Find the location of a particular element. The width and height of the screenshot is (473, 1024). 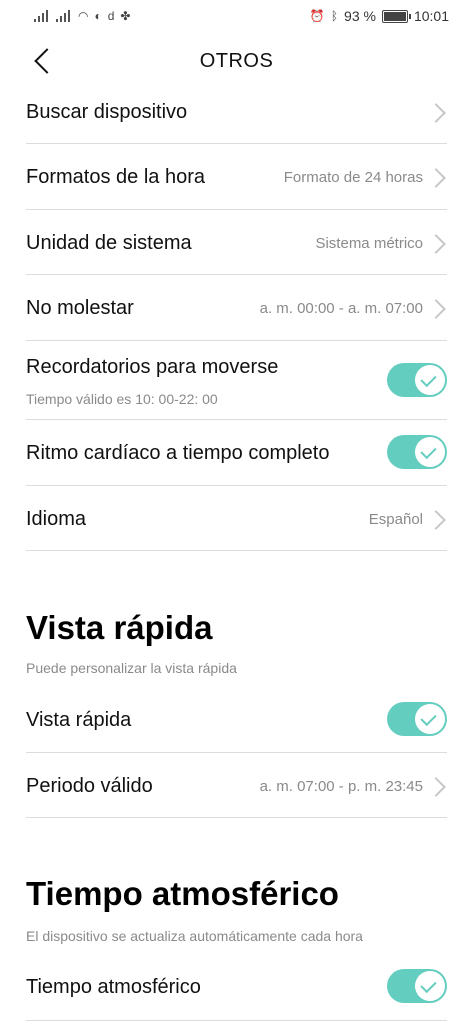

sync-icon: ◐ is located at coordinates (98, 16).